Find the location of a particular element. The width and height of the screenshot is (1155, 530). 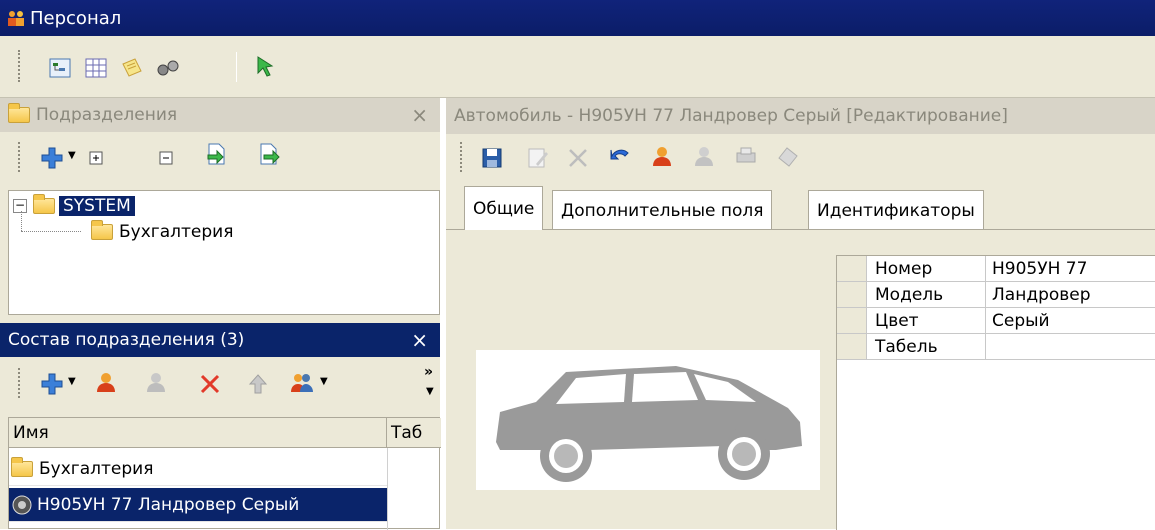

preview-disabled-icon is located at coordinates (788, 156).